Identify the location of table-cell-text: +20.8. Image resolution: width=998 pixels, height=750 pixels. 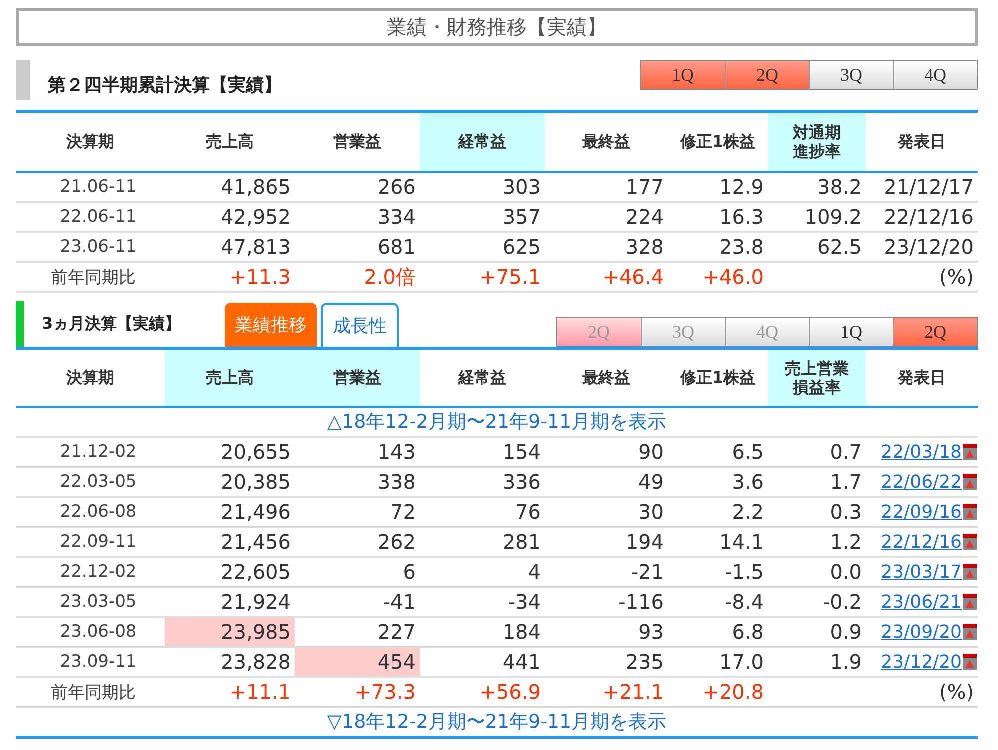
(733, 692).